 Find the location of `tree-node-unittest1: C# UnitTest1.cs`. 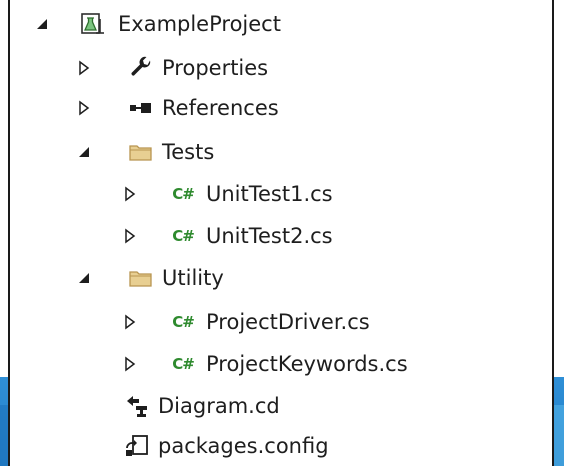

tree-node-unittest1: C# UnitTest1.cs is located at coordinates (281, 194).